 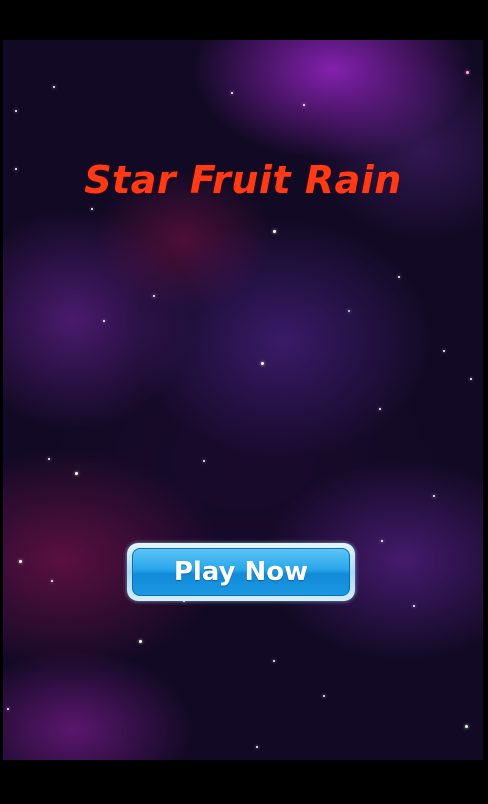 I want to click on play-now-button: Play Now, so click(x=241, y=572).